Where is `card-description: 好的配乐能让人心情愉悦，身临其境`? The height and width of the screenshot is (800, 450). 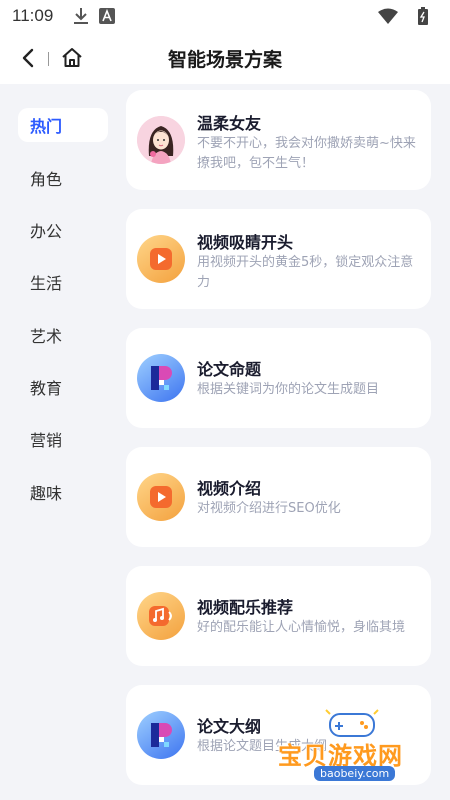 card-description: 好的配乐能让人心情愉悦，身临其境 is located at coordinates (301, 627).